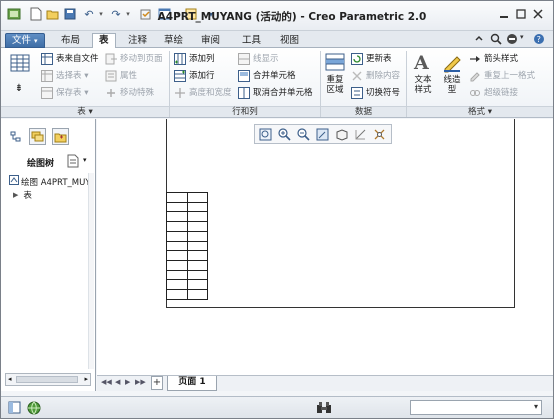 This screenshot has height=419, width=554. What do you see at coordinates (106, 382) in the screenshot?
I see `first-page-icon: ◀◀` at bounding box center [106, 382].